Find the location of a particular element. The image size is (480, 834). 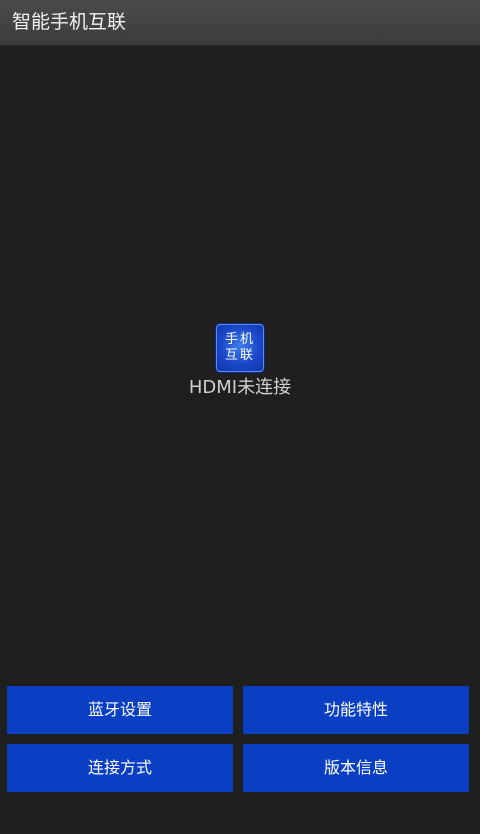

version-info-button: 版本信息 is located at coordinates (356, 768).